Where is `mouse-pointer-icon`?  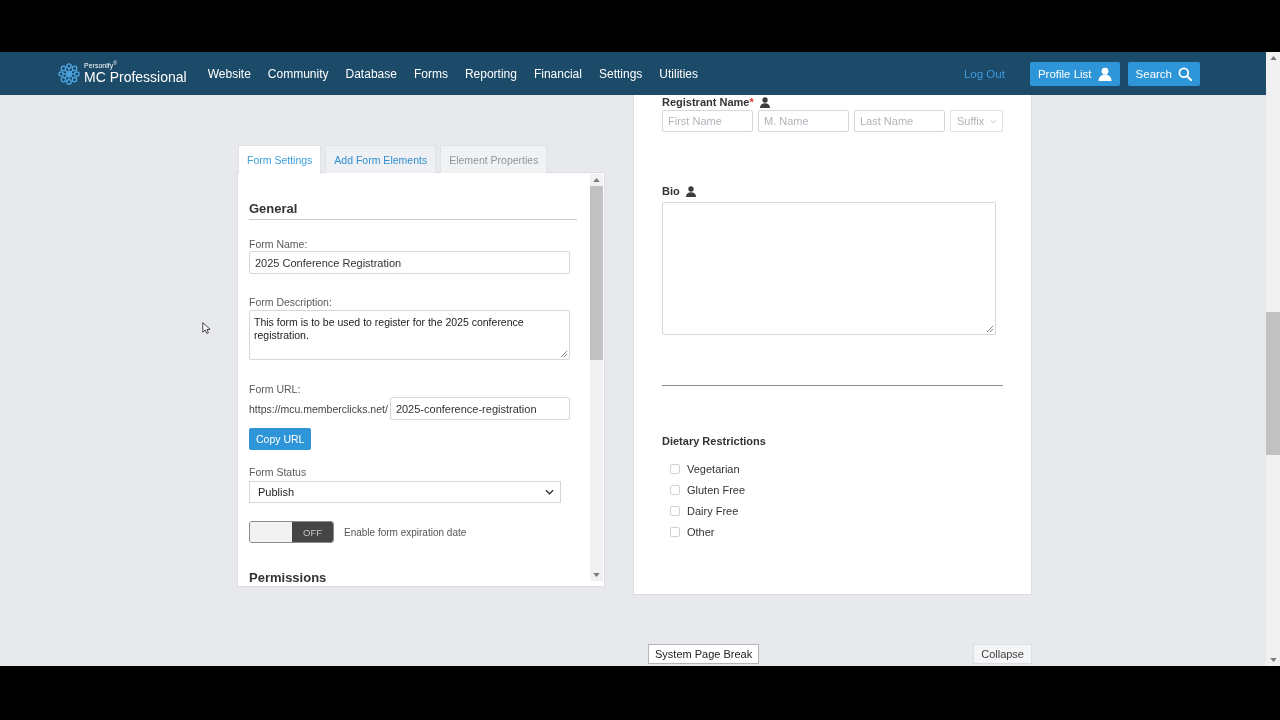
mouse-pointer-icon is located at coordinates (206, 328).